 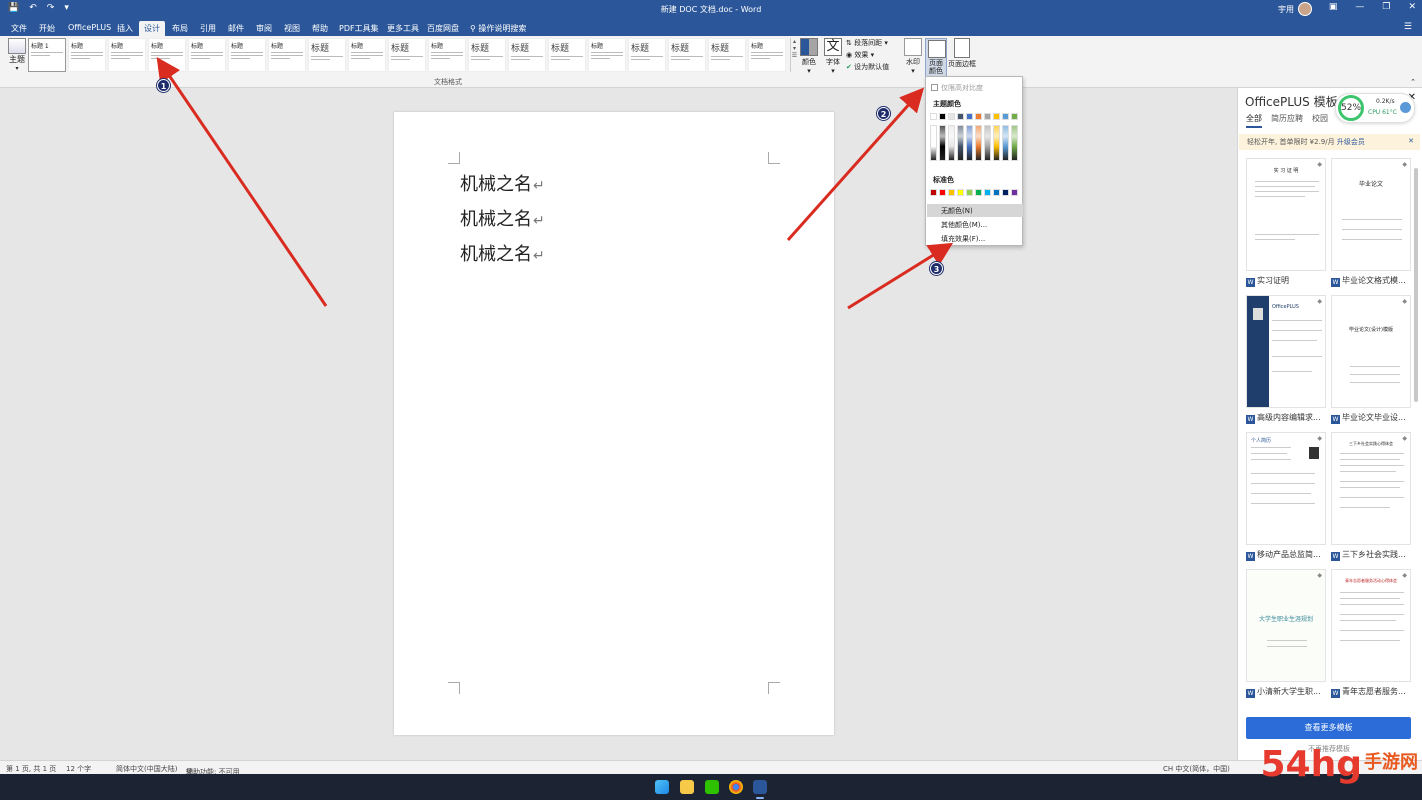 I want to click on word-count: 12 个字, so click(x=78, y=769).